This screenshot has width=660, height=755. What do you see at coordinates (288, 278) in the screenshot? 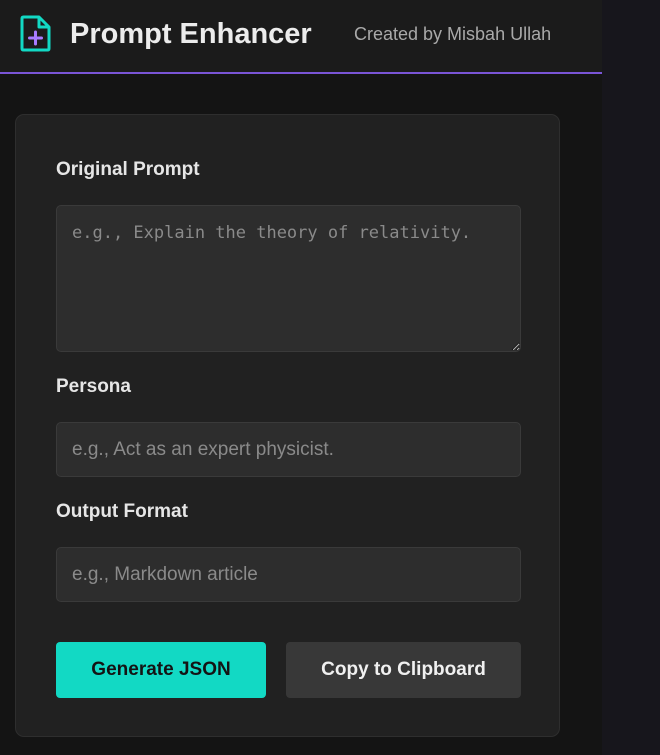
I see `original-prompt-textarea` at bounding box center [288, 278].